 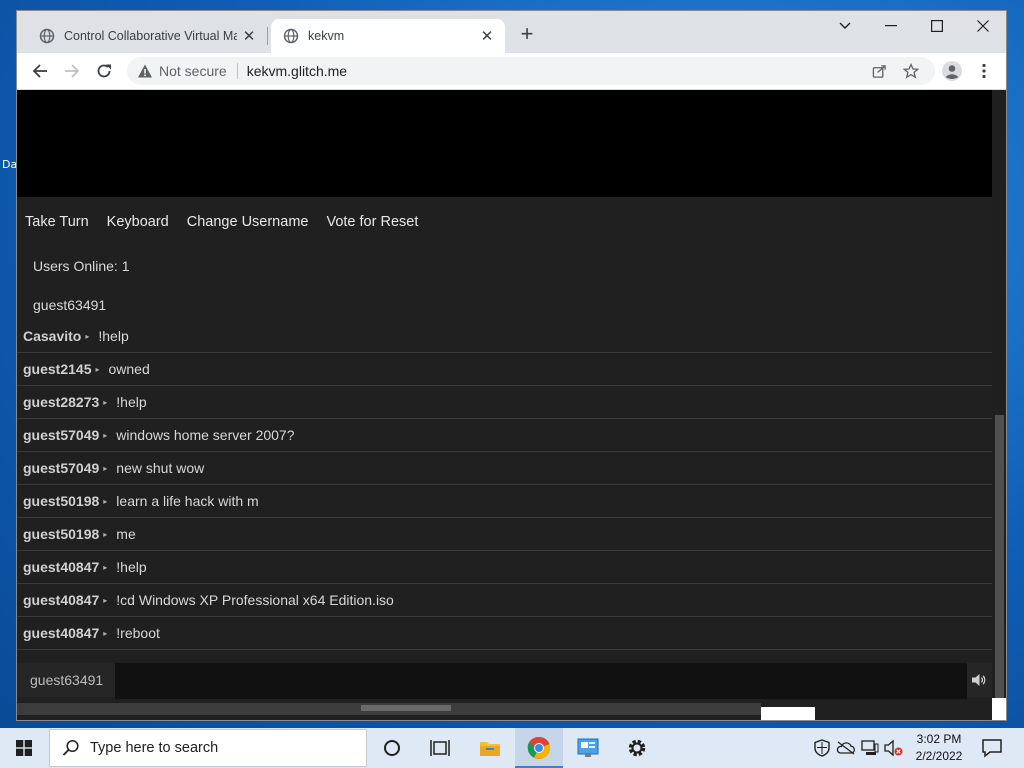 What do you see at coordinates (187, 501) in the screenshot?
I see `chat-text: learn a life hack with m` at bounding box center [187, 501].